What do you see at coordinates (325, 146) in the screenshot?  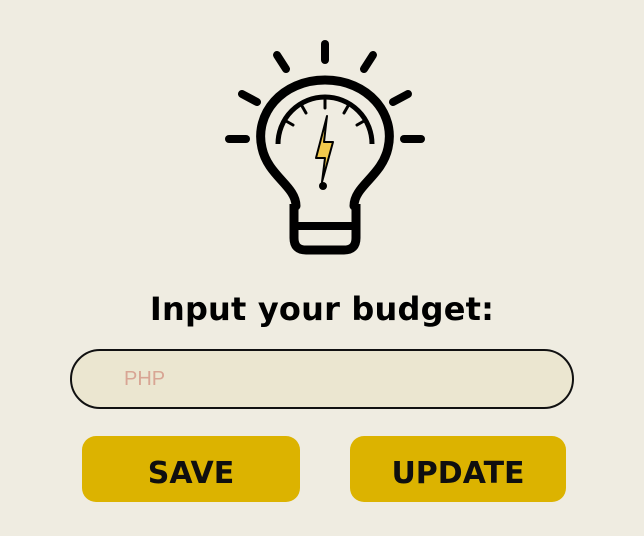 I see `lightbulb-icon` at bounding box center [325, 146].